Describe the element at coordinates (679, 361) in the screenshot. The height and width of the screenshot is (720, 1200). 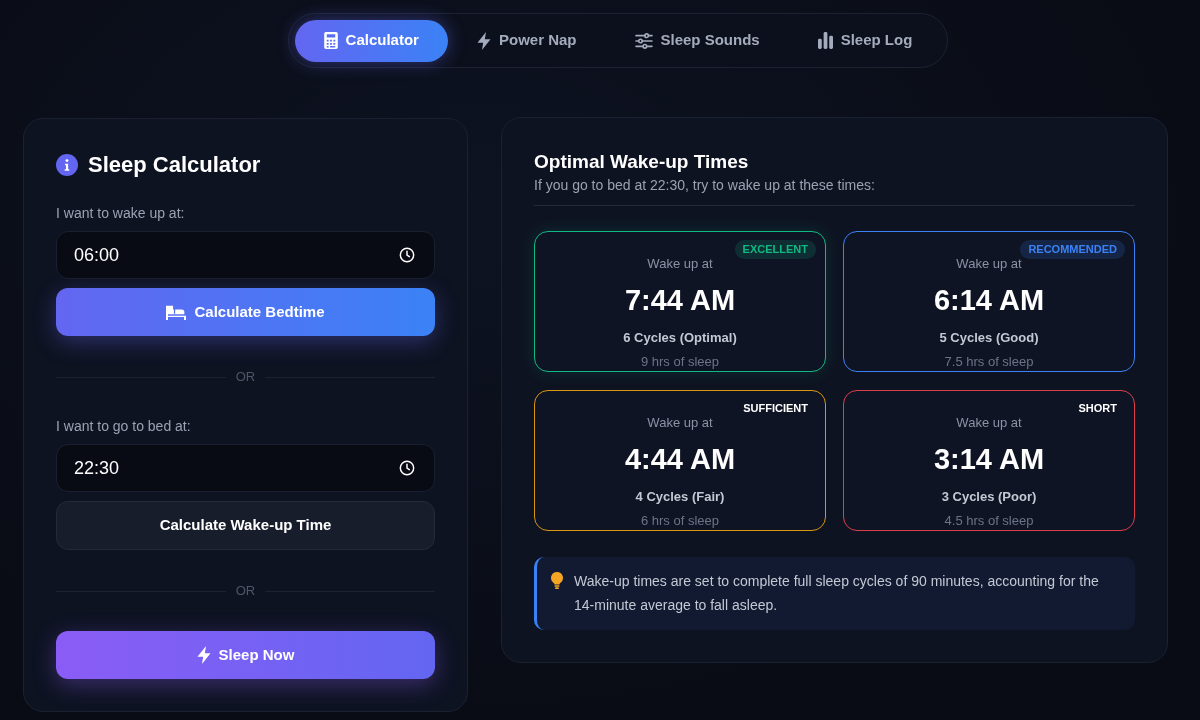
I see `sleep-duration: 9 hrs of sleep` at that location.